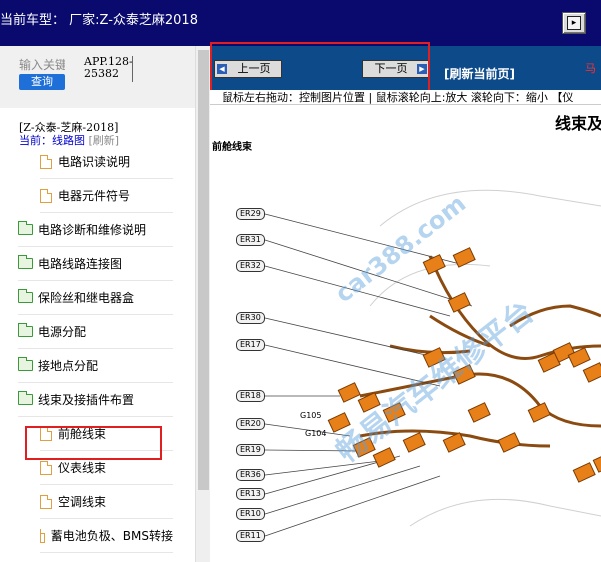 The height and width of the screenshot is (562, 601). What do you see at coordinates (42, 65) in the screenshot?
I see `keyword-search-input` at bounding box center [42, 65].